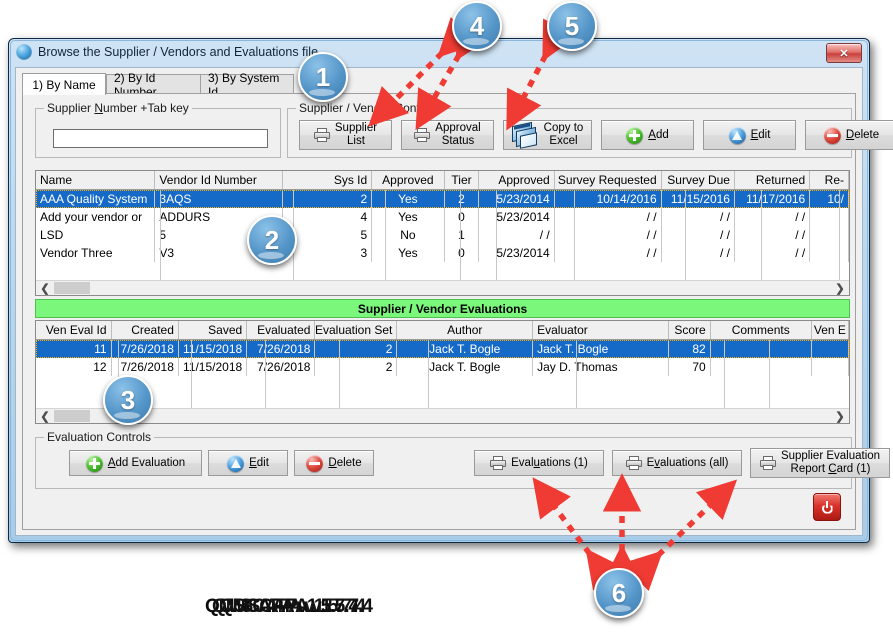 The height and width of the screenshot is (642, 893). What do you see at coordinates (608, 180) in the screenshot?
I see `supplier-grid-header-cell: Survey Requested` at bounding box center [608, 180].